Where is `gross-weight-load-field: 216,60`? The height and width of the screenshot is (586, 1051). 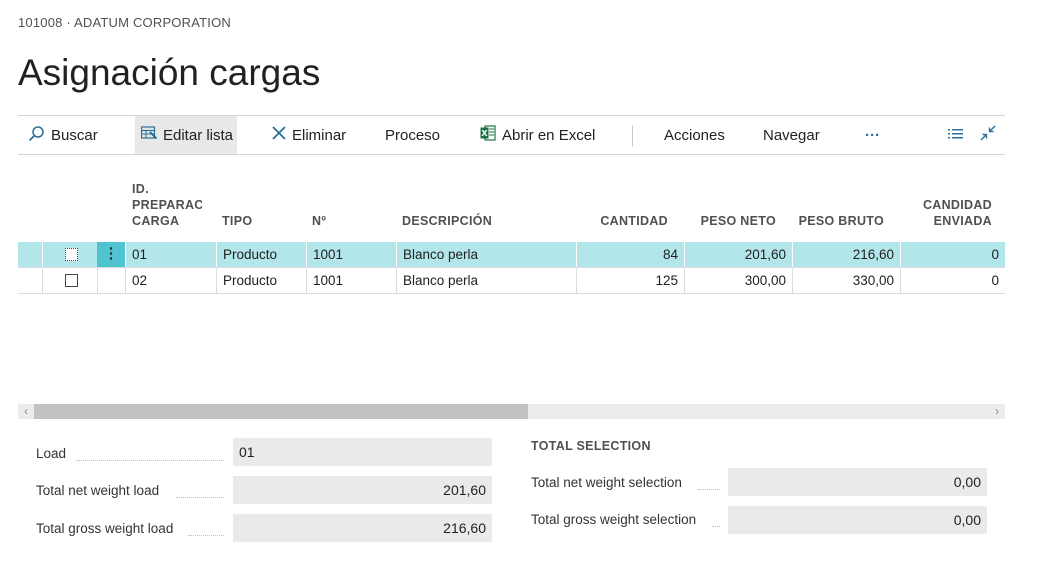
gross-weight-load-field: 216,60 is located at coordinates (362, 528).